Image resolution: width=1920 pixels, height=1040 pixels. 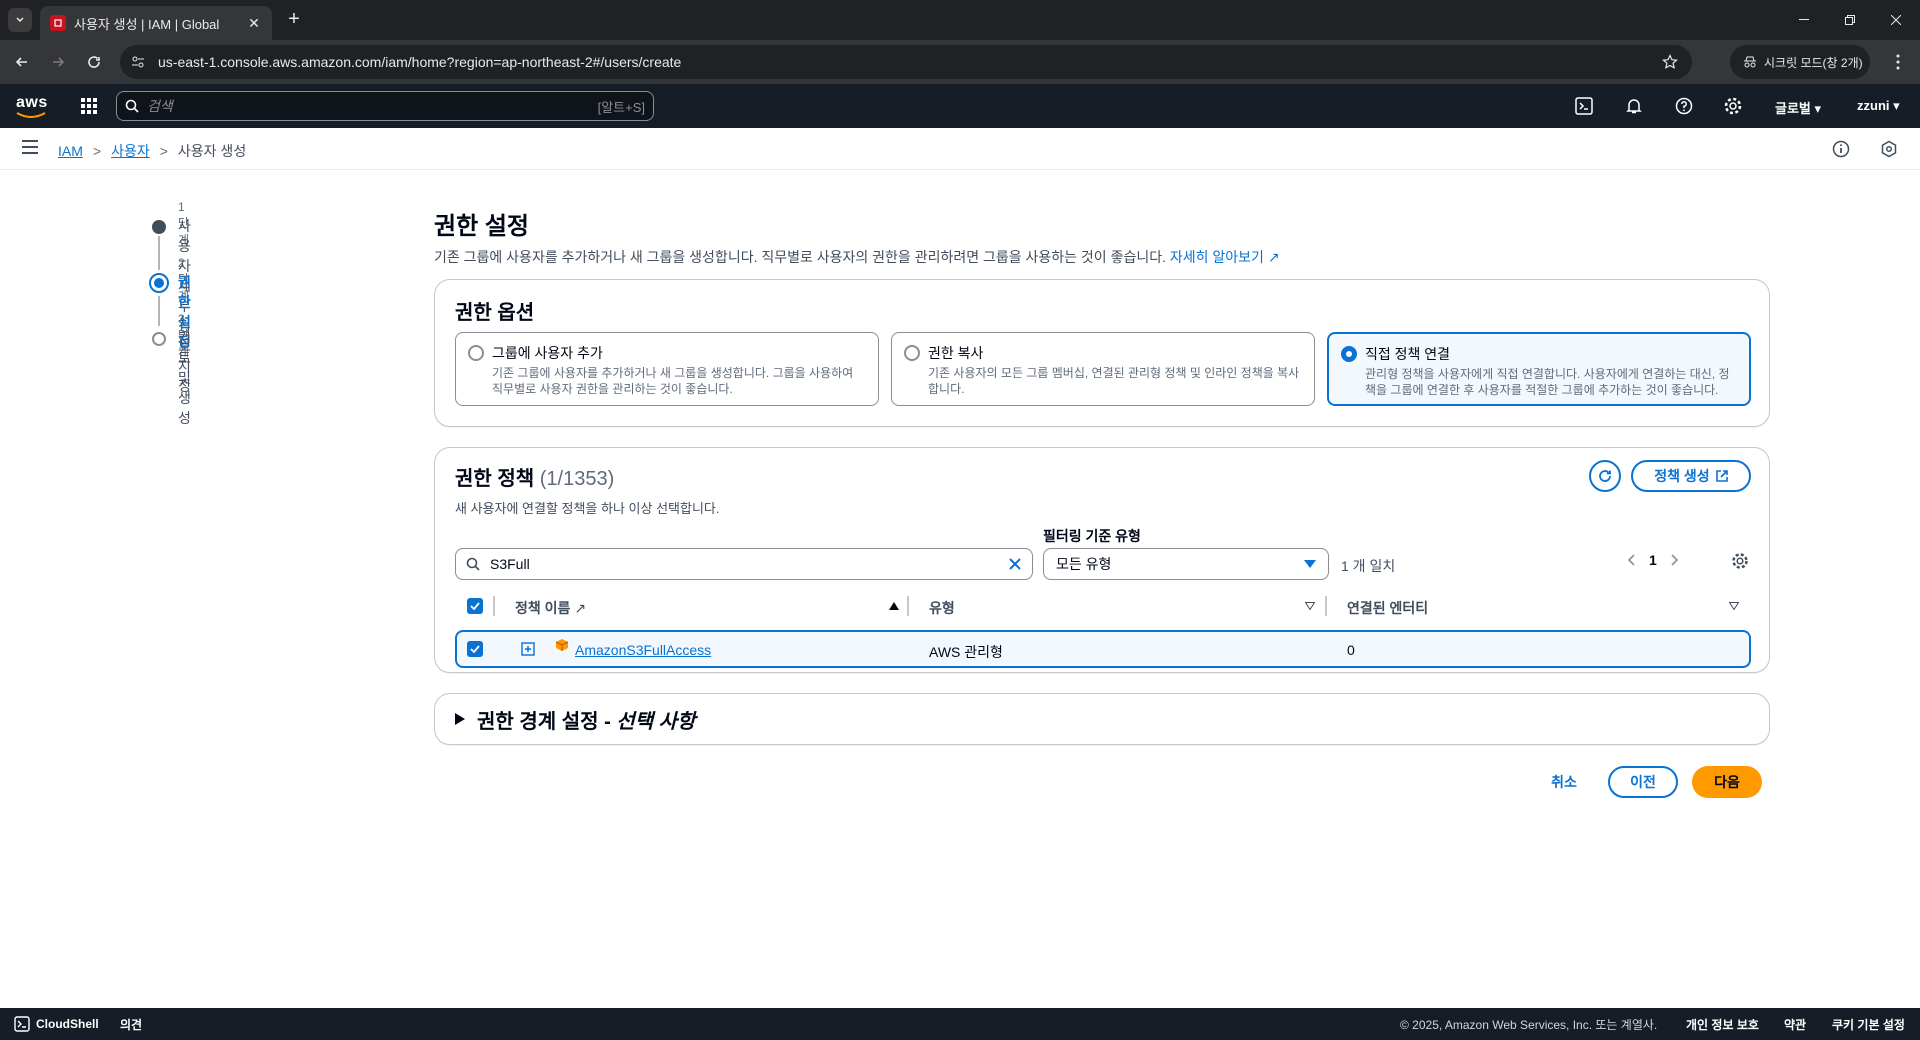 I want to click on type-filter-label: 필터링 기준 유형, so click(x=1092, y=536).